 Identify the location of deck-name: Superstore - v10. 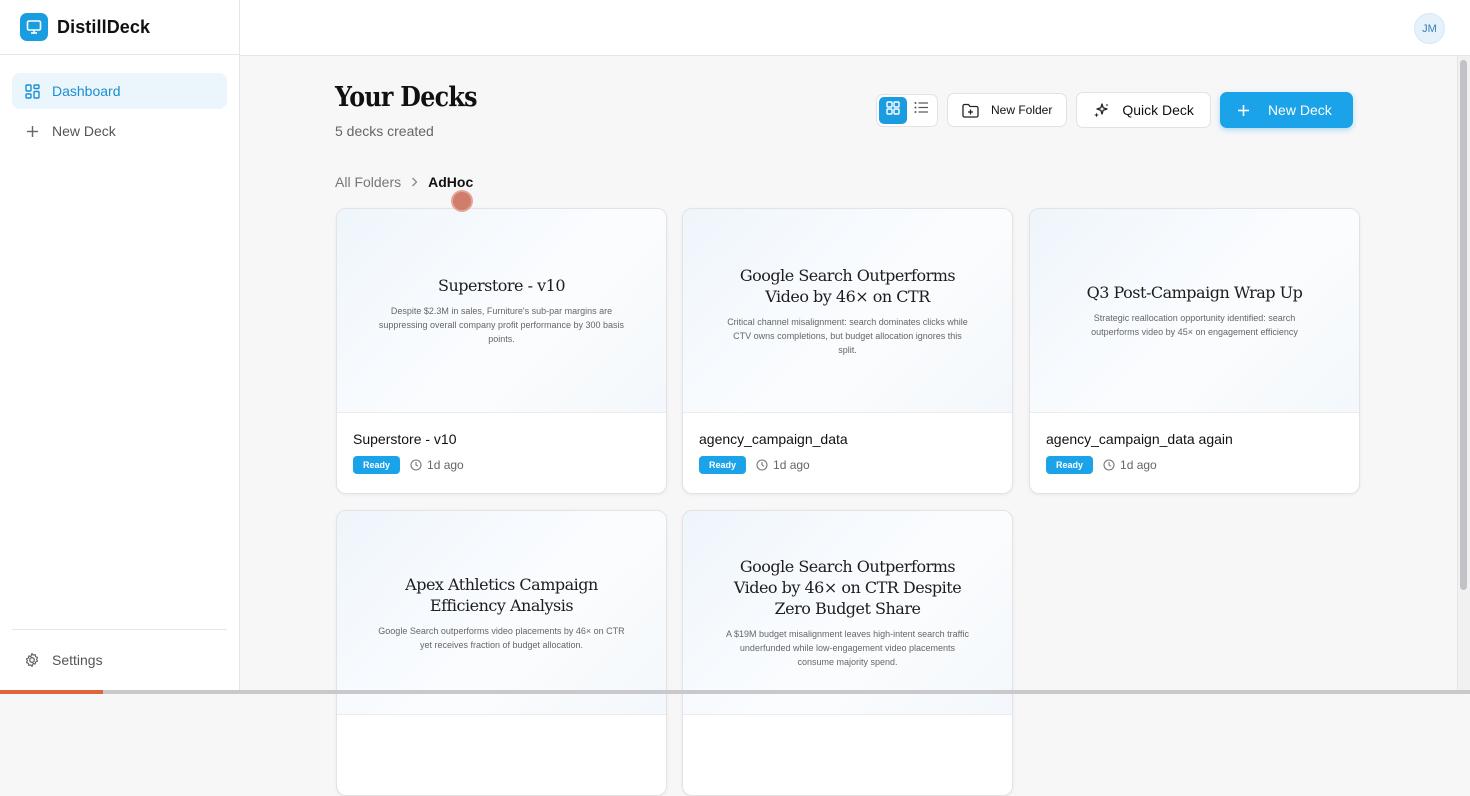
(405, 439).